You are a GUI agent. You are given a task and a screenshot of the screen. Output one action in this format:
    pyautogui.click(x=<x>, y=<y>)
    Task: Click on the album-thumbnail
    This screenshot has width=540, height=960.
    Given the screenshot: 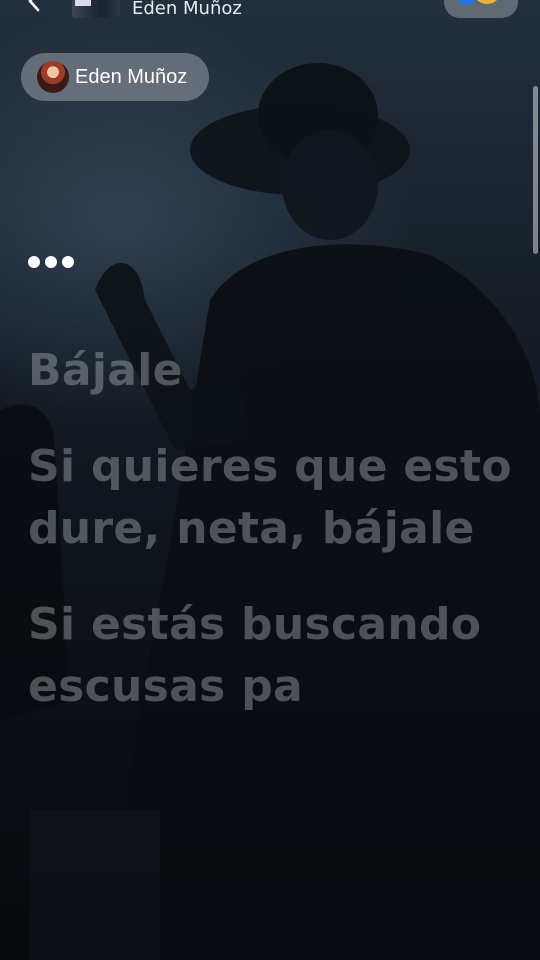 What is the action you would take?
    pyautogui.click(x=96, y=9)
    